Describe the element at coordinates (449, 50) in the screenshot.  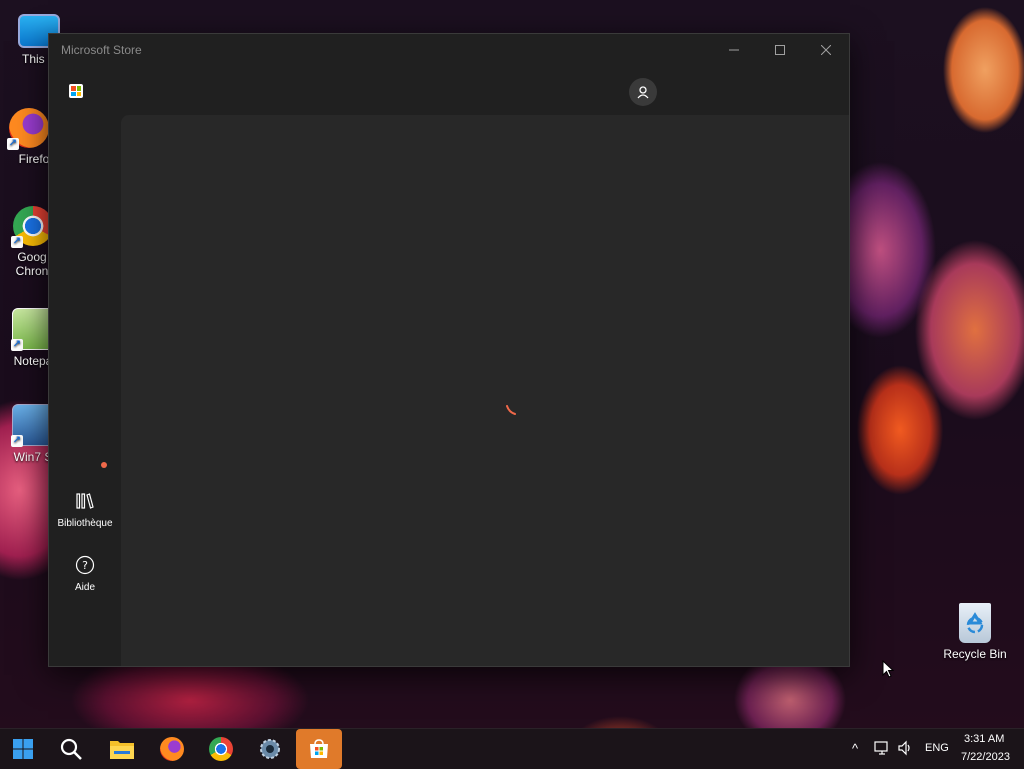
I see `window-titlebar: Microsoft Store` at that location.